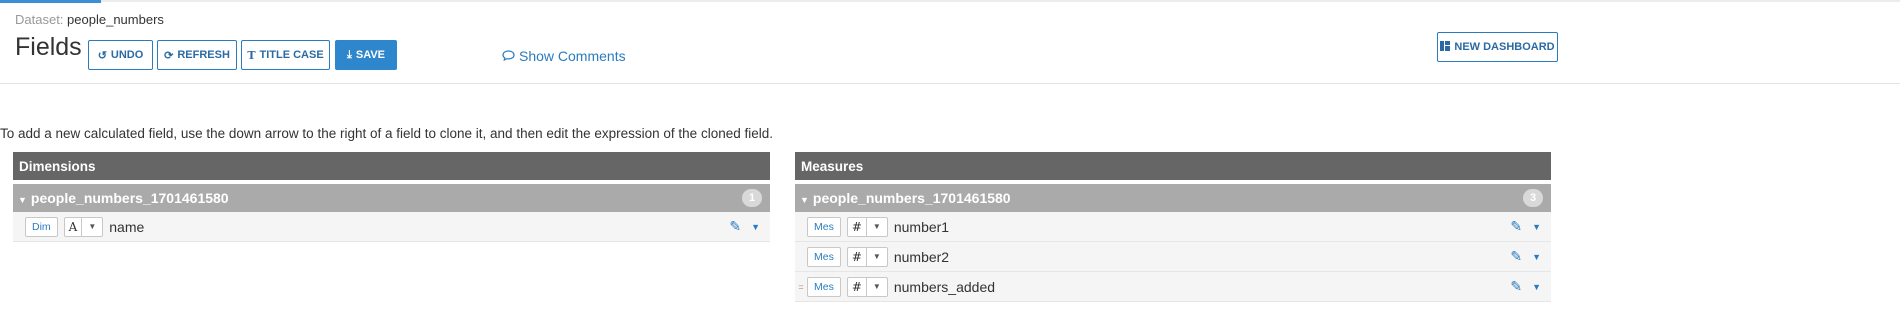 The image size is (1900, 322). What do you see at coordinates (39, 19) in the screenshot?
I see `dataset-label: Dataset:` at bounding box center [39, 19].